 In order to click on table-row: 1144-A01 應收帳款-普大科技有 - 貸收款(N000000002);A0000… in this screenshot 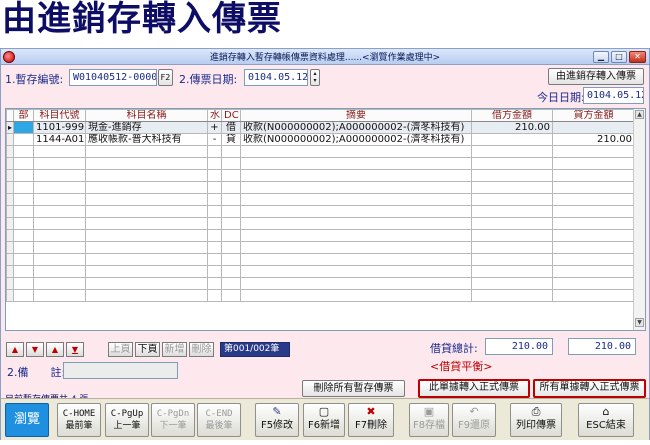, I will do `click(320, 139)`.